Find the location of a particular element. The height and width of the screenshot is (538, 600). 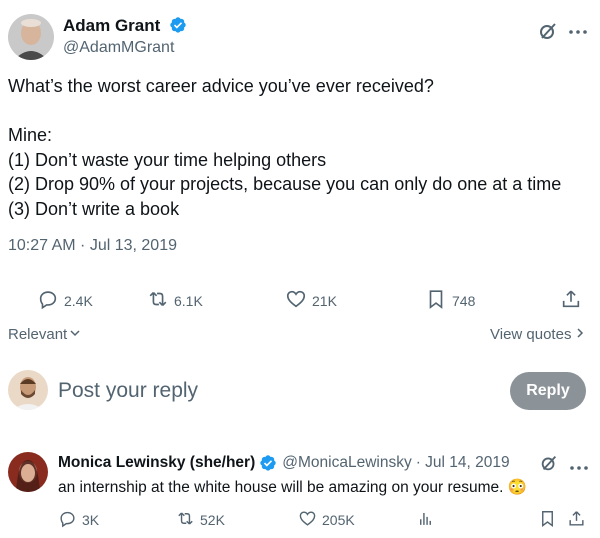

analytics-button is located at coordinates (425, 520).